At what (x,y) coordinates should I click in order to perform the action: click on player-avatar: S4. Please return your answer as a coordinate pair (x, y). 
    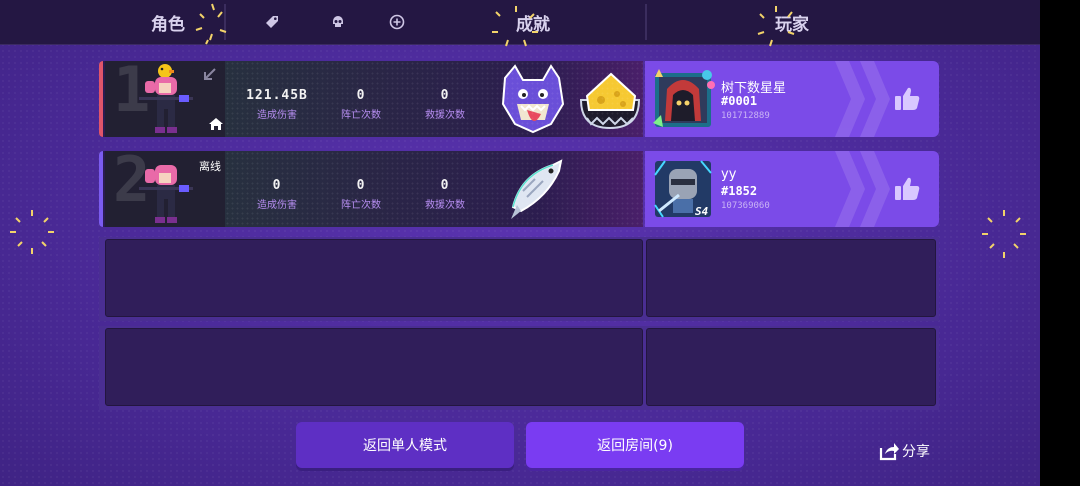
    Looking at the image, I should click on (683, 189).